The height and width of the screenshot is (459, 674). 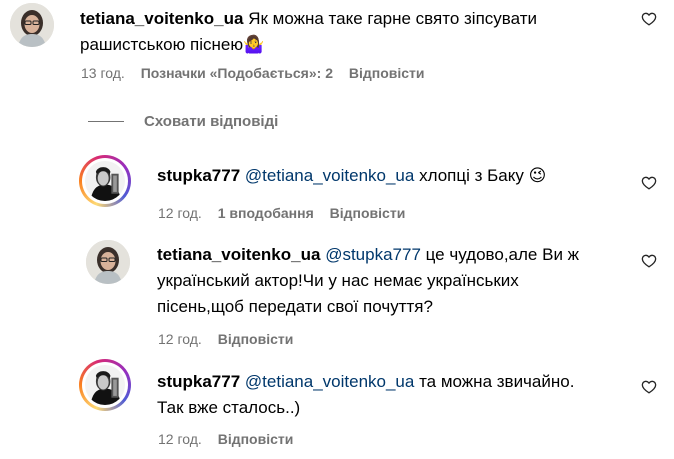 I want to click on comment-username: tetiana_voitenko_ua, so click(x=161, y=18).